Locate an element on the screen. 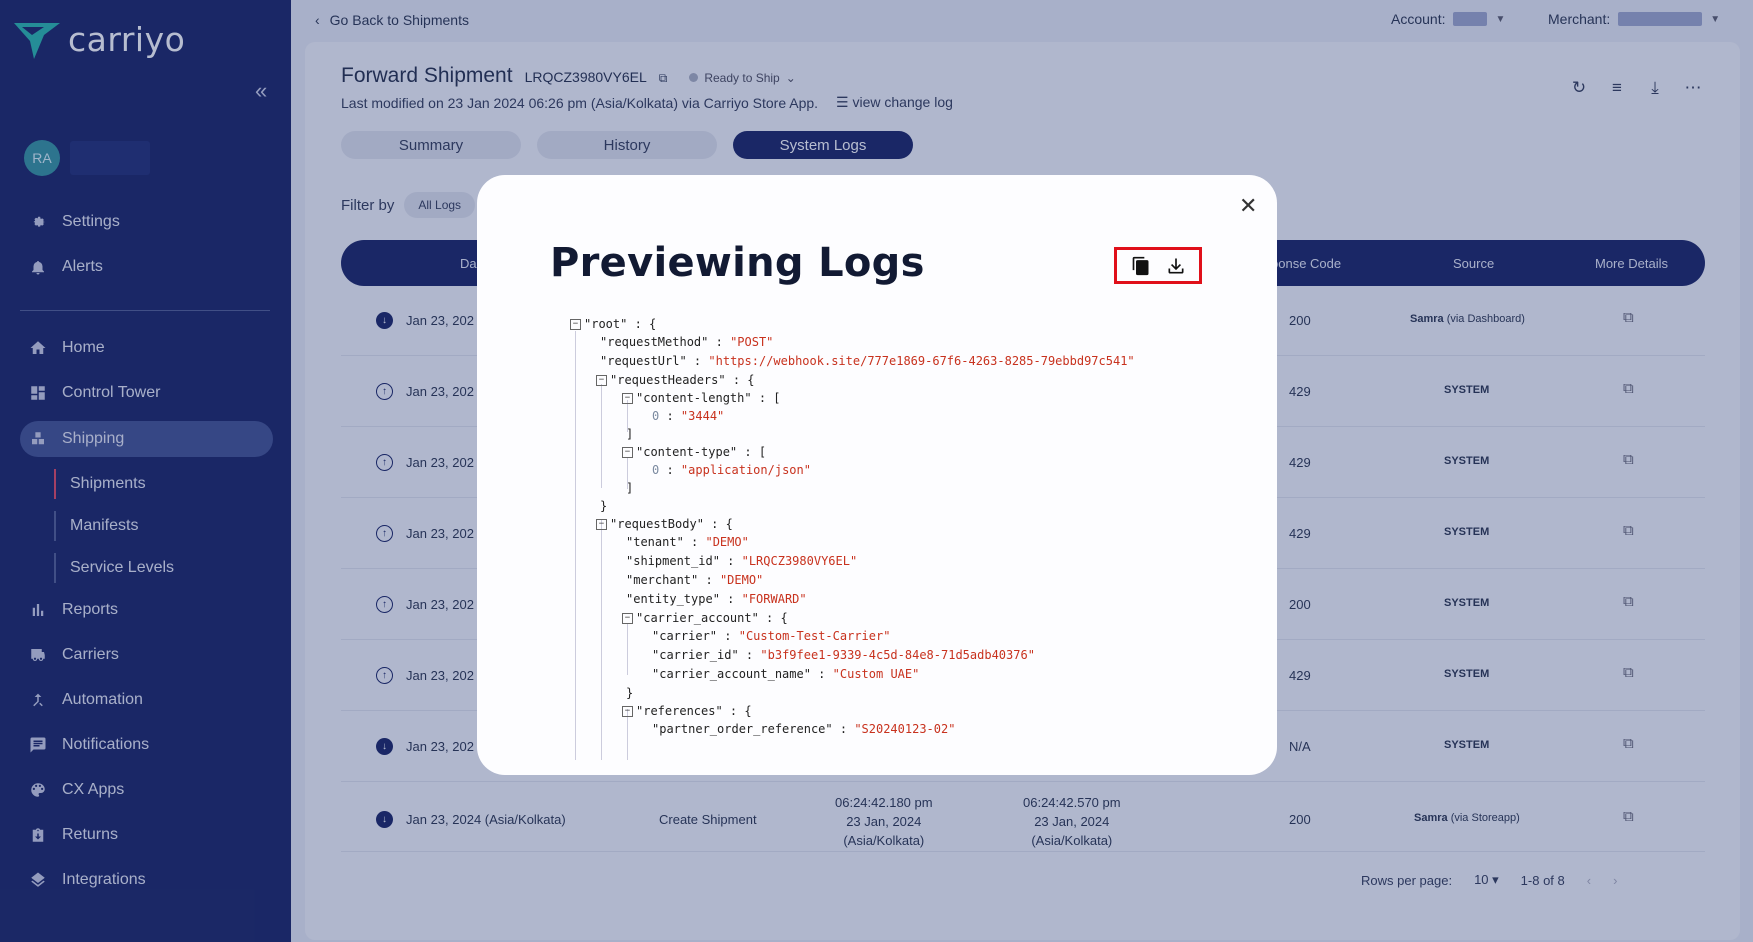 Image resolution: width=1753 pixels, height=942 pixels. copy-logs-icon is located at coordinates (1141, 266).